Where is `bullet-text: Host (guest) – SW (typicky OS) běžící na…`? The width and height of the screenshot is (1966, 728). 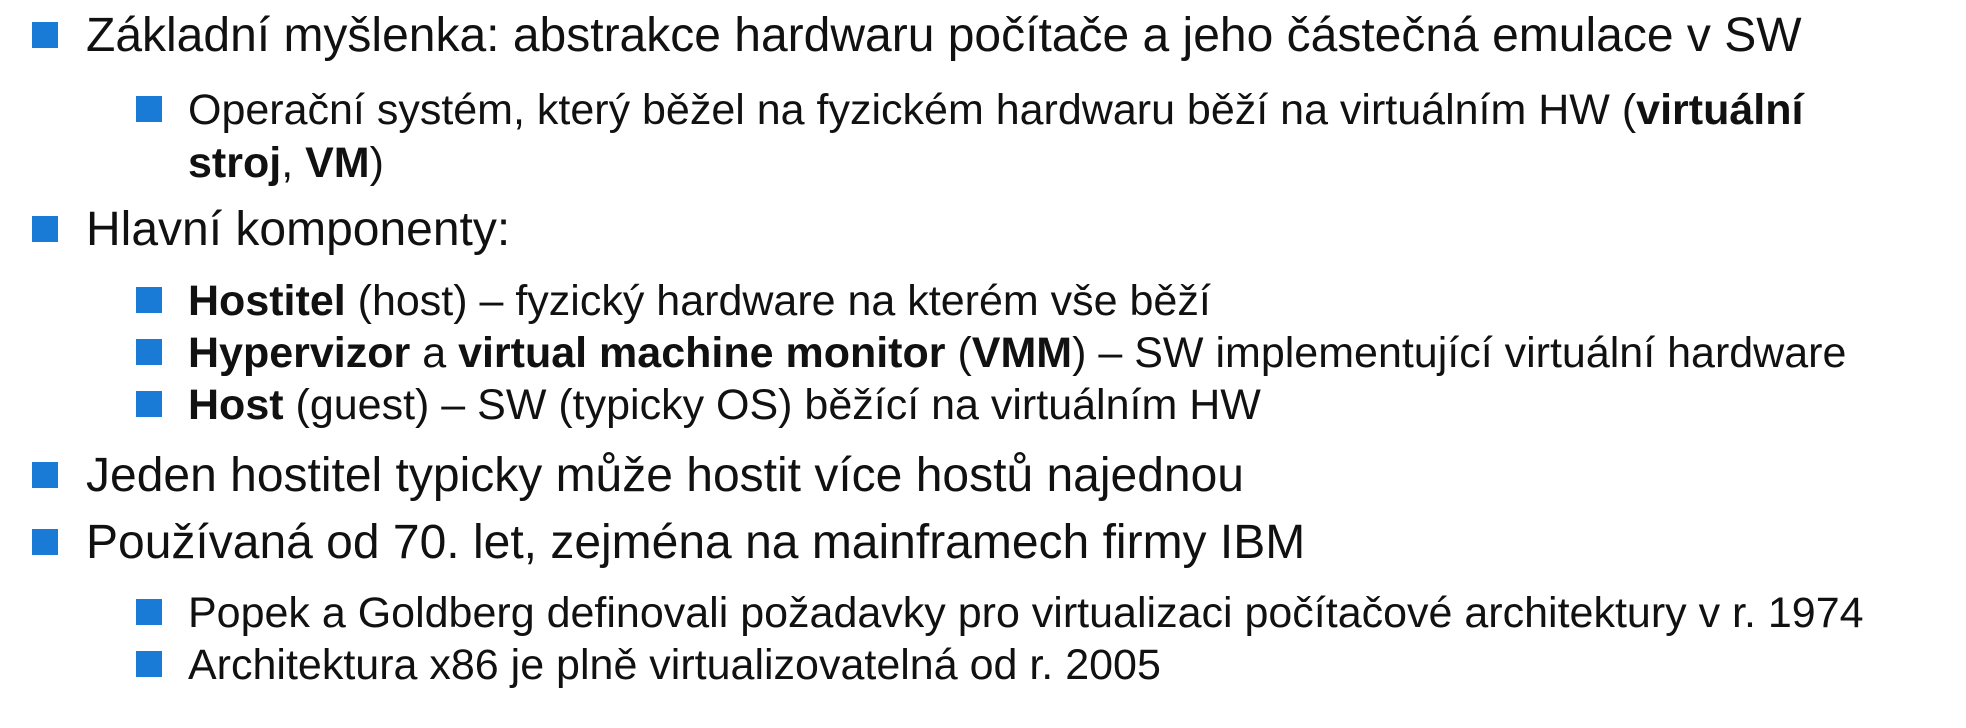 bullet-text: Host (guest) – SW (typicky OS) běžící na… is located at coordinates (724, 405).